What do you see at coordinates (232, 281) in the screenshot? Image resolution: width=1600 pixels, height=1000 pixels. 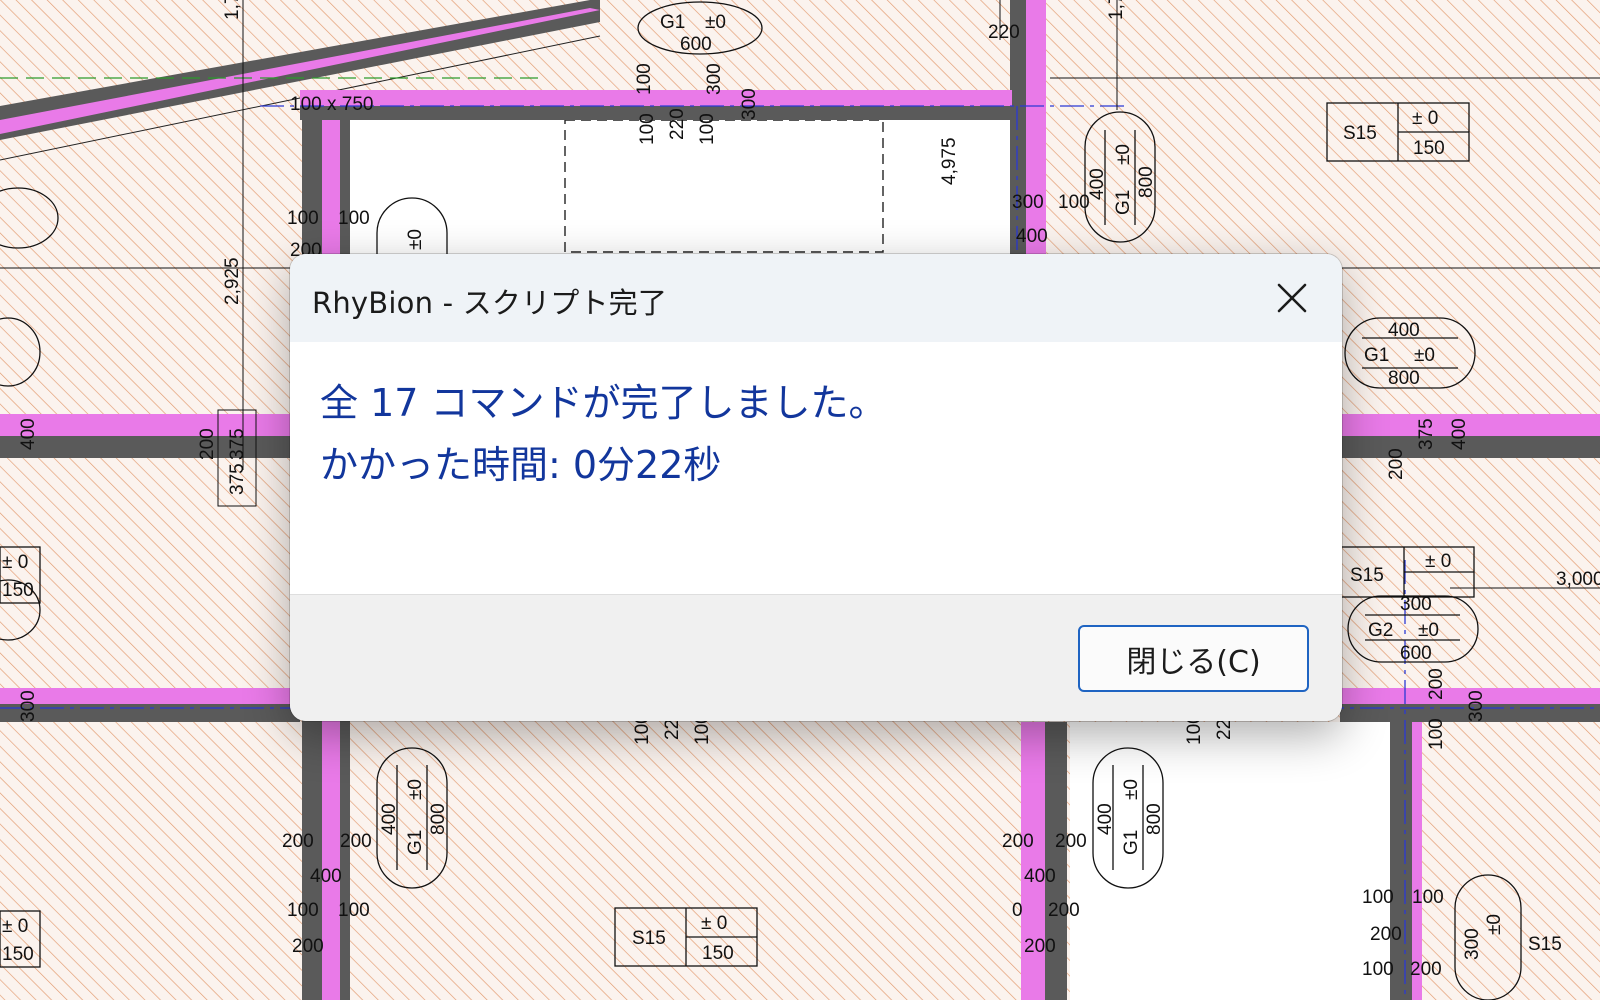 I see `svg-text: 2,925` at bounding box center [232, 281].